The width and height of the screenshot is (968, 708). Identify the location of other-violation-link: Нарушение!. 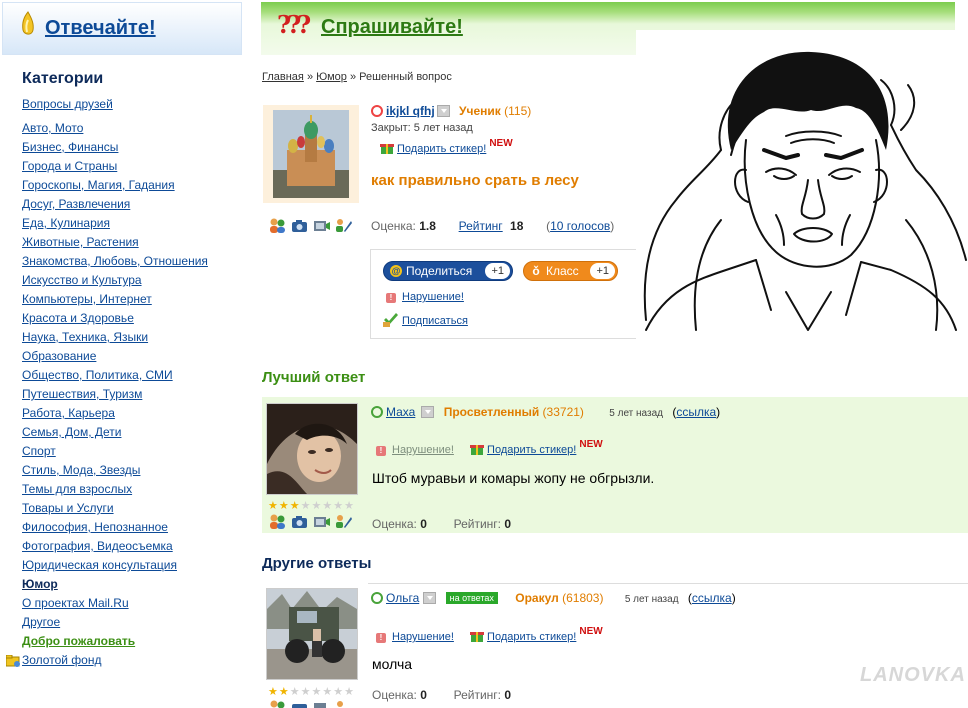
(423, 637).